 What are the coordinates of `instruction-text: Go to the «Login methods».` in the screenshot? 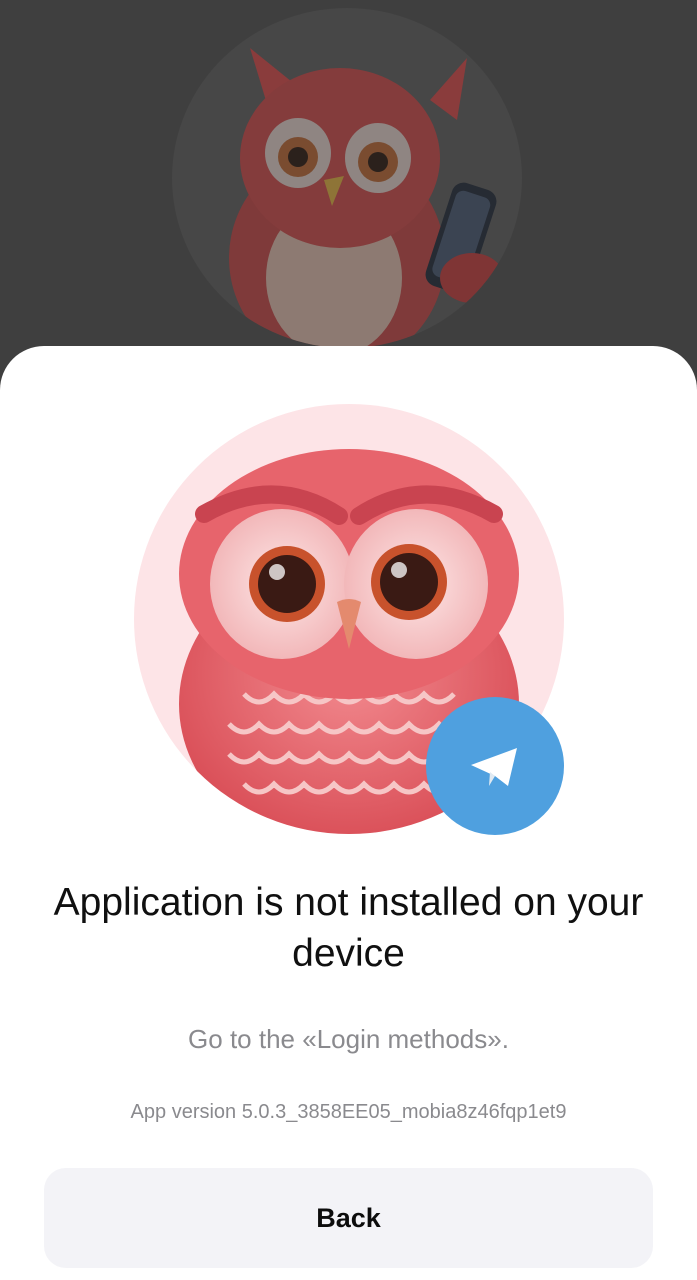 It's located at (348, 1039).